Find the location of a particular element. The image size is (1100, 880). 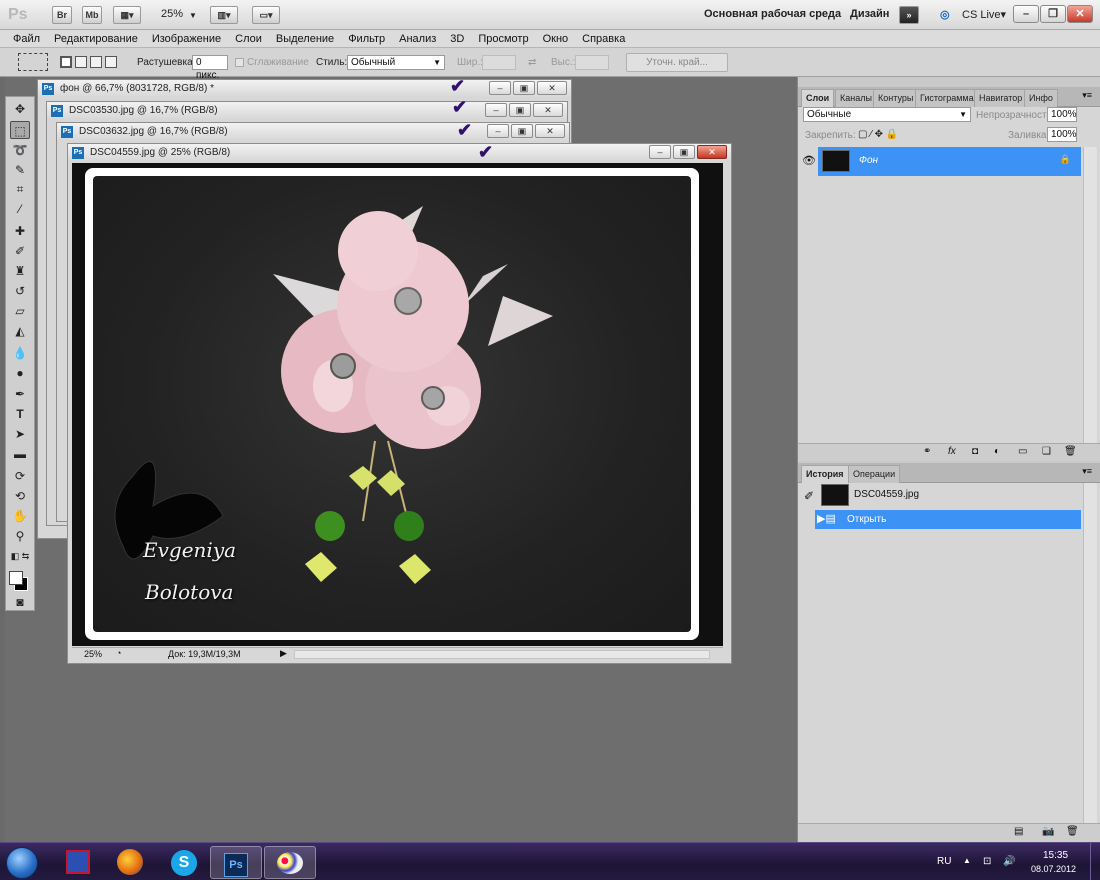

tab-histogram: Гистограмма is located at coordinates (947, 98).